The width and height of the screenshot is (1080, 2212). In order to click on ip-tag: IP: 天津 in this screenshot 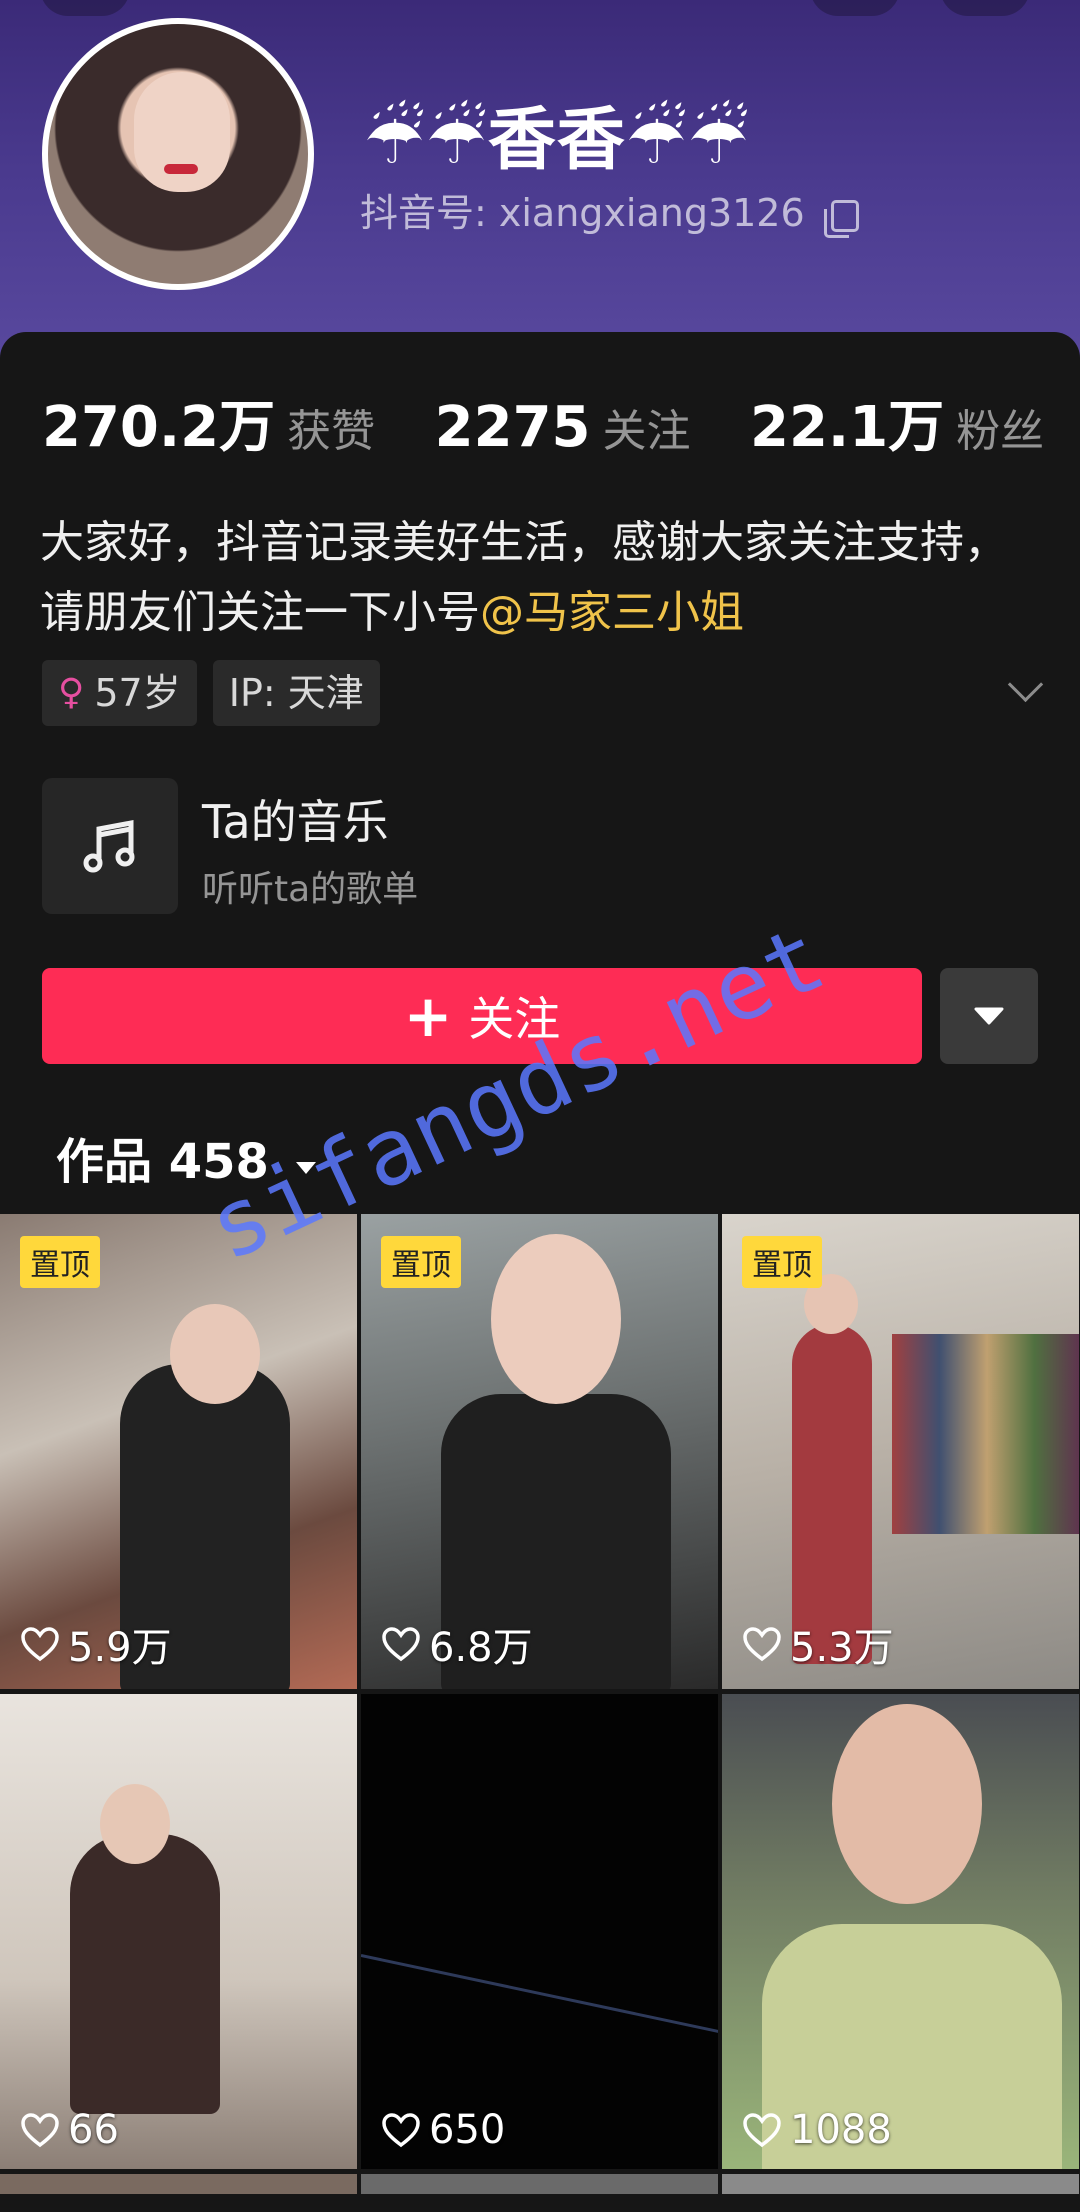, I will do `click(296, 693)`.